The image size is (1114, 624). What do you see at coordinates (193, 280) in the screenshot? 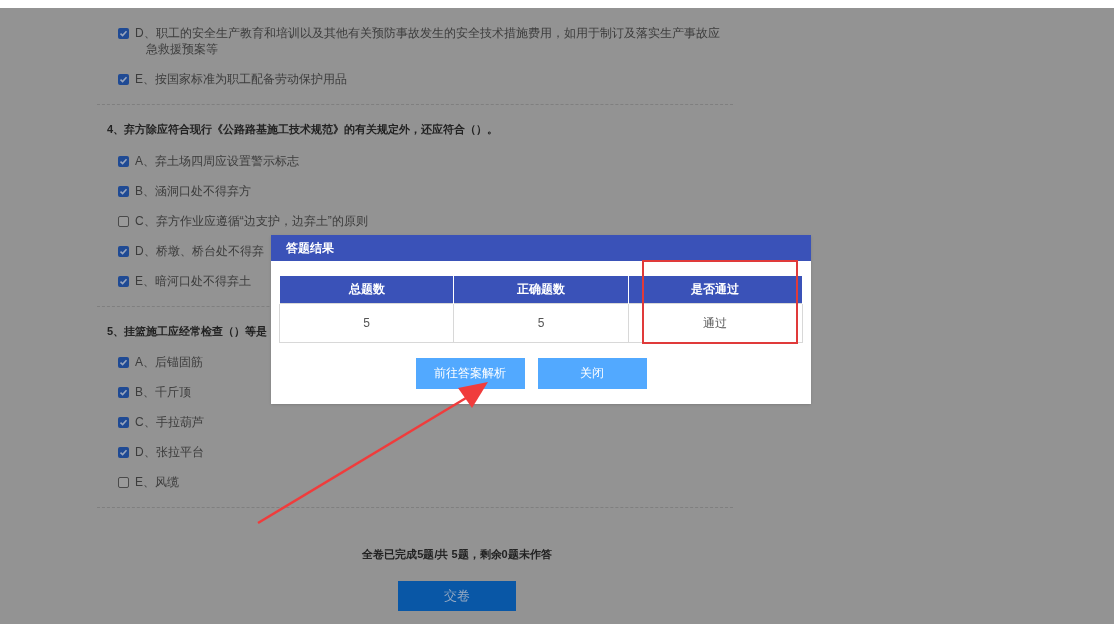
I see `option-label: E、暗河口处不得弃土` at bounding box center [193, 280].